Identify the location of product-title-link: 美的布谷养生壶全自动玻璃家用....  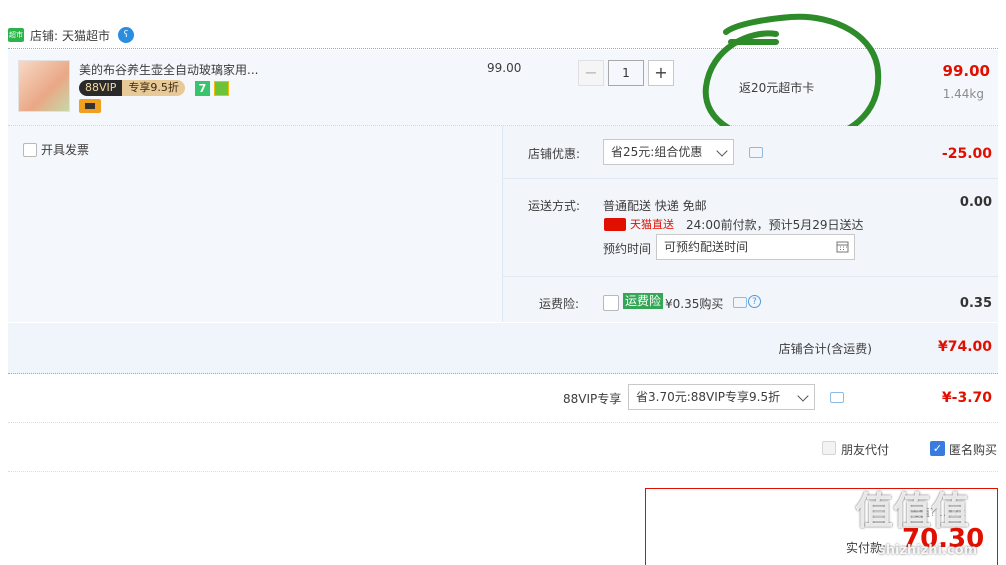
(168, 69).